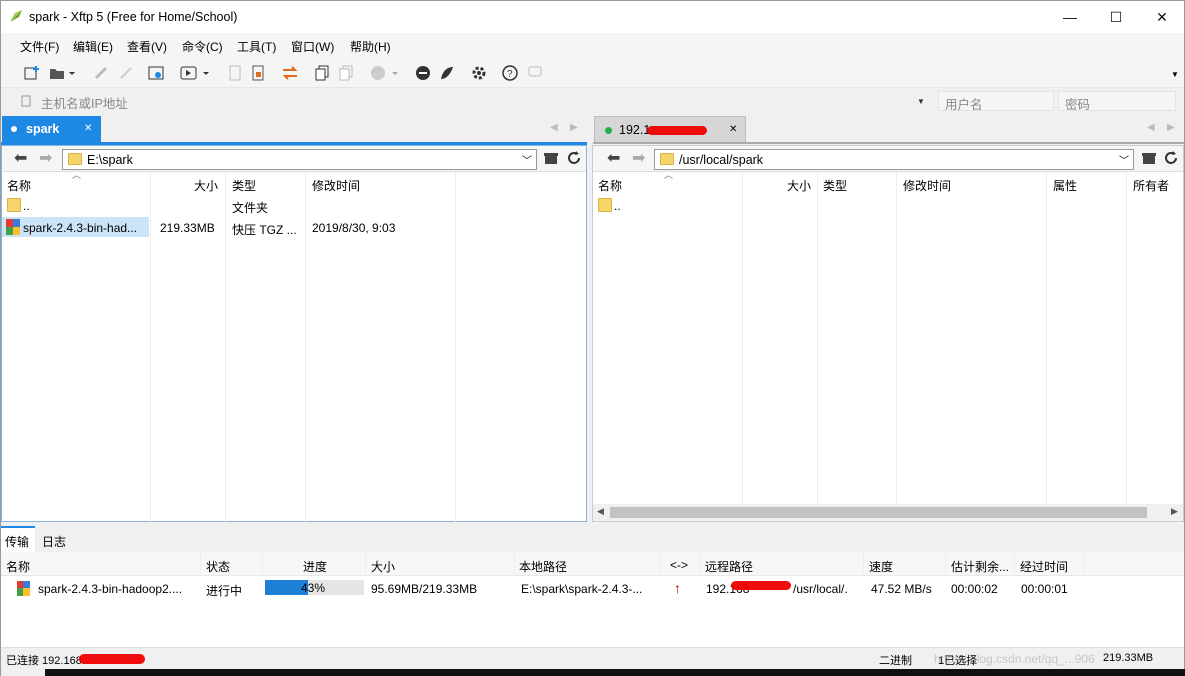  What do you see at coordinates (479, 73) in the screenshot?
I see `settings-gear-icon` at bounding box center [479, 73].